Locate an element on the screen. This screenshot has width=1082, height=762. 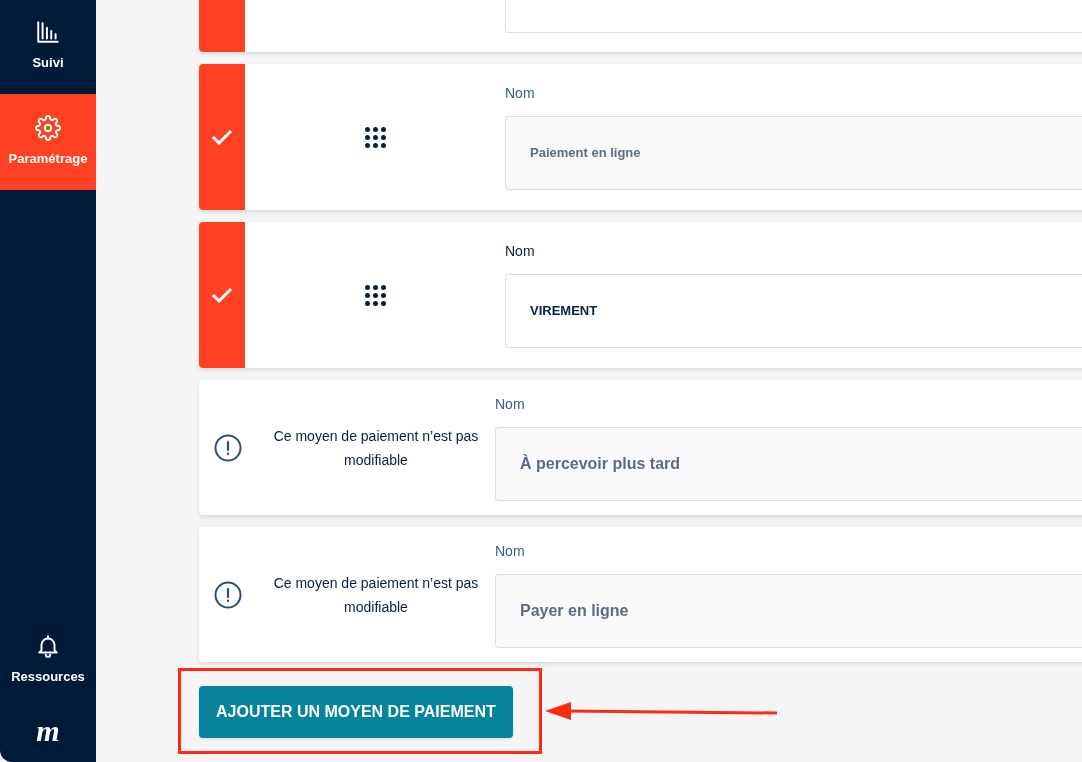
nav-item: Ressources is located at coordinates (48, 660).